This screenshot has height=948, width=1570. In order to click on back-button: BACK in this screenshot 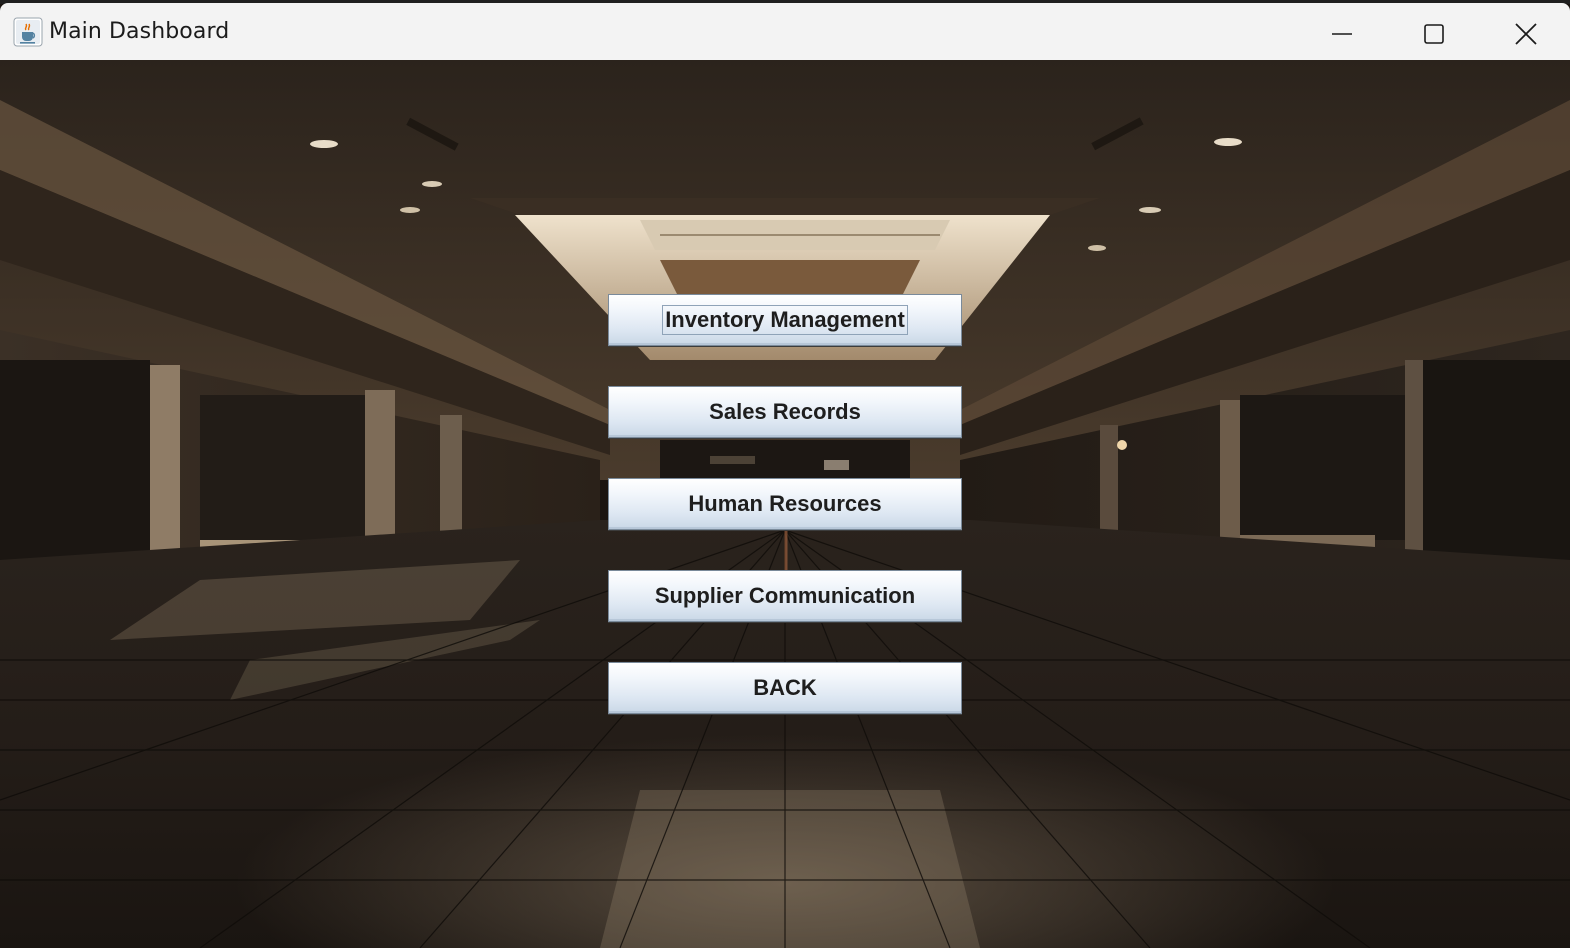, I will do `click(785, 688)`.